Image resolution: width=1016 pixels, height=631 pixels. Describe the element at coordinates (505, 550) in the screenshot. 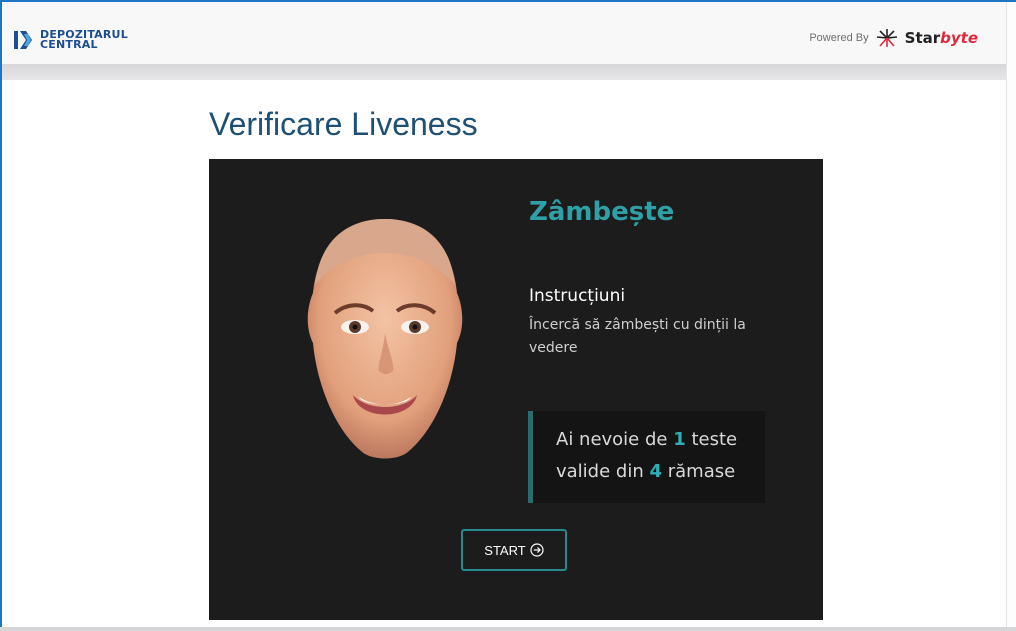

I see `start-button-label: START` at that location.